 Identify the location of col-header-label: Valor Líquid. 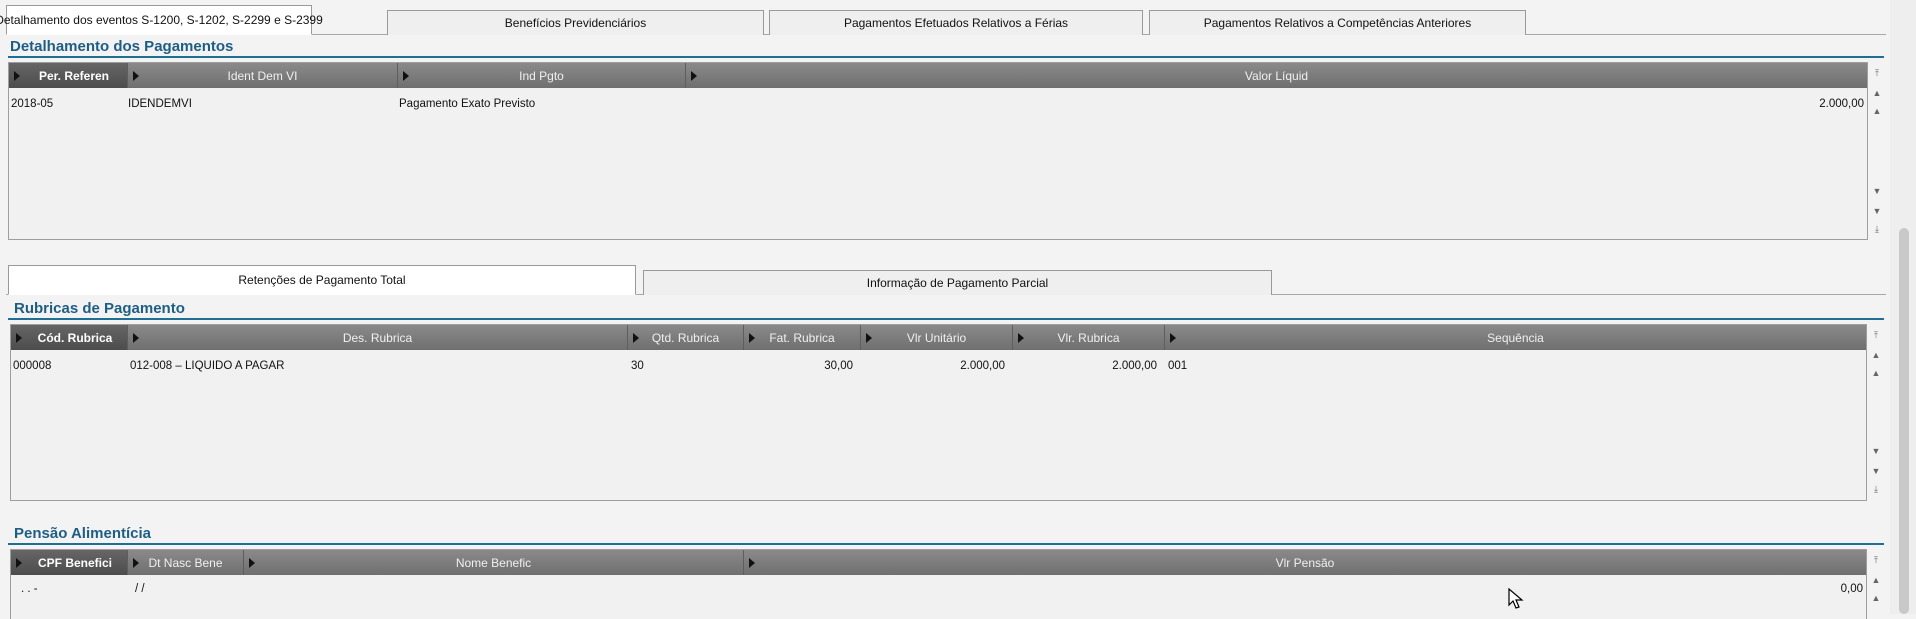
(1276, 75).